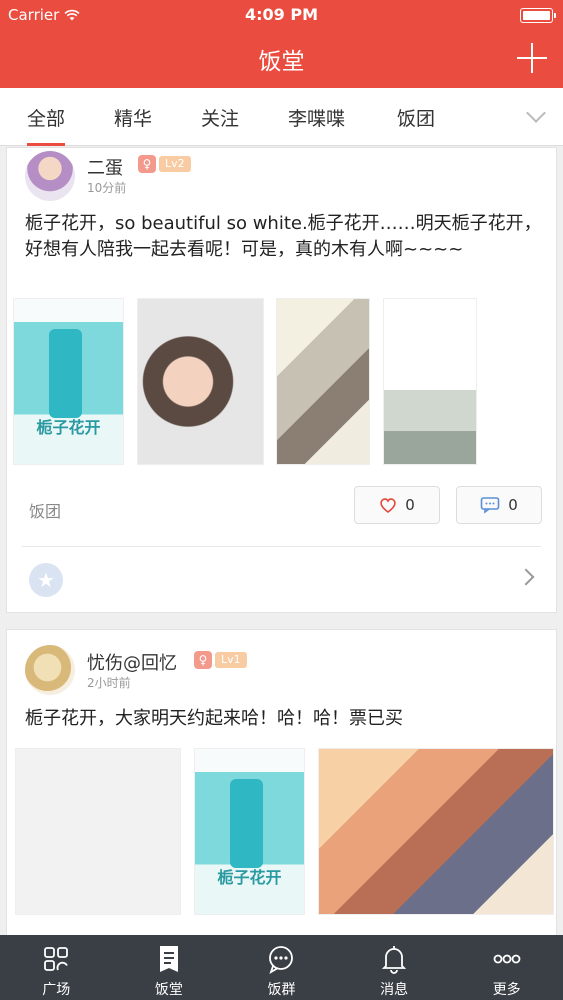 This screenshot has width=563, height=1000. What do you see at coordinates (506, 990) in the screenshot?
I see `tab-label: 更多` at bounding box center [506, 990].